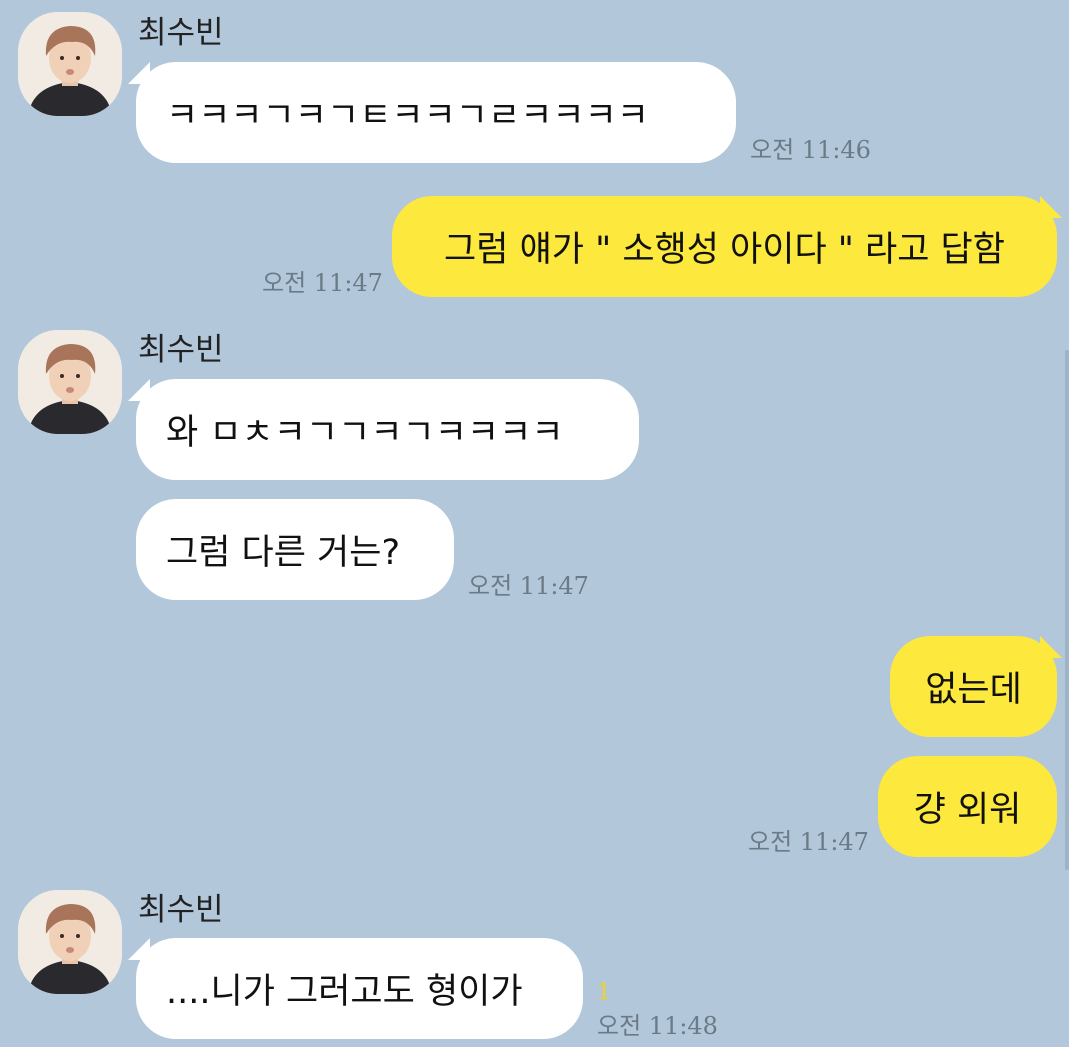 The width and height of the screenshot is (1069, 1047). I want to click on scrollbar, so click(1067, 610).